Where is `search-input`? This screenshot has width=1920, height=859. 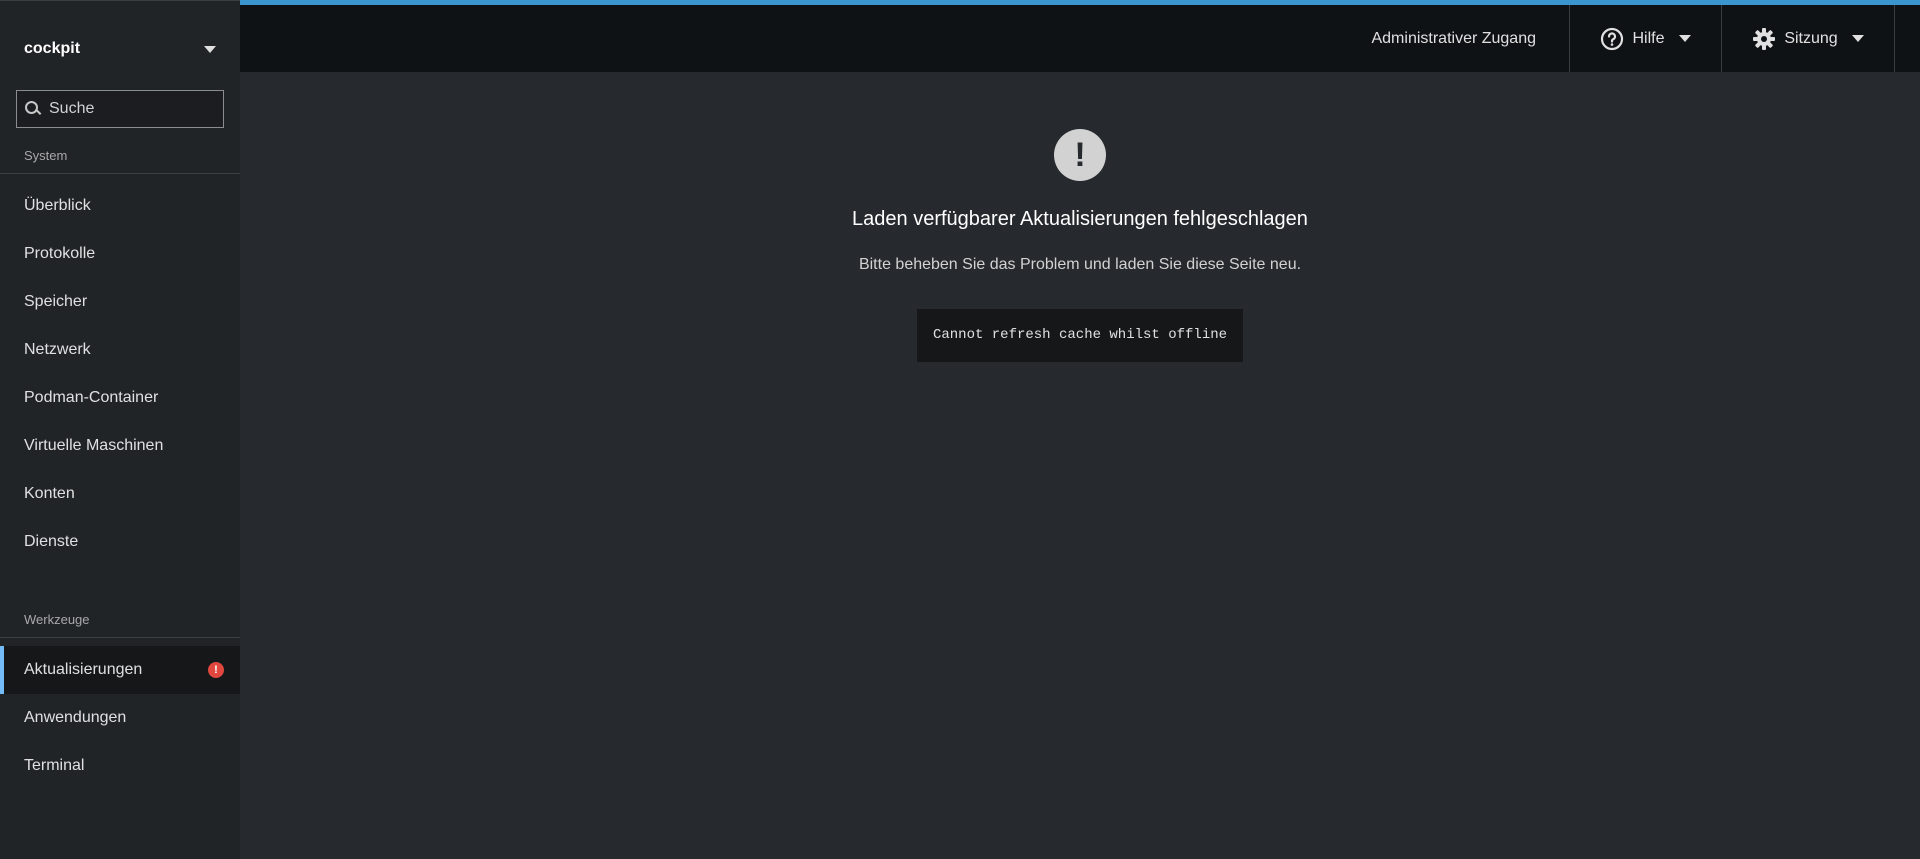 search-input is located at coordinates (129, 109).